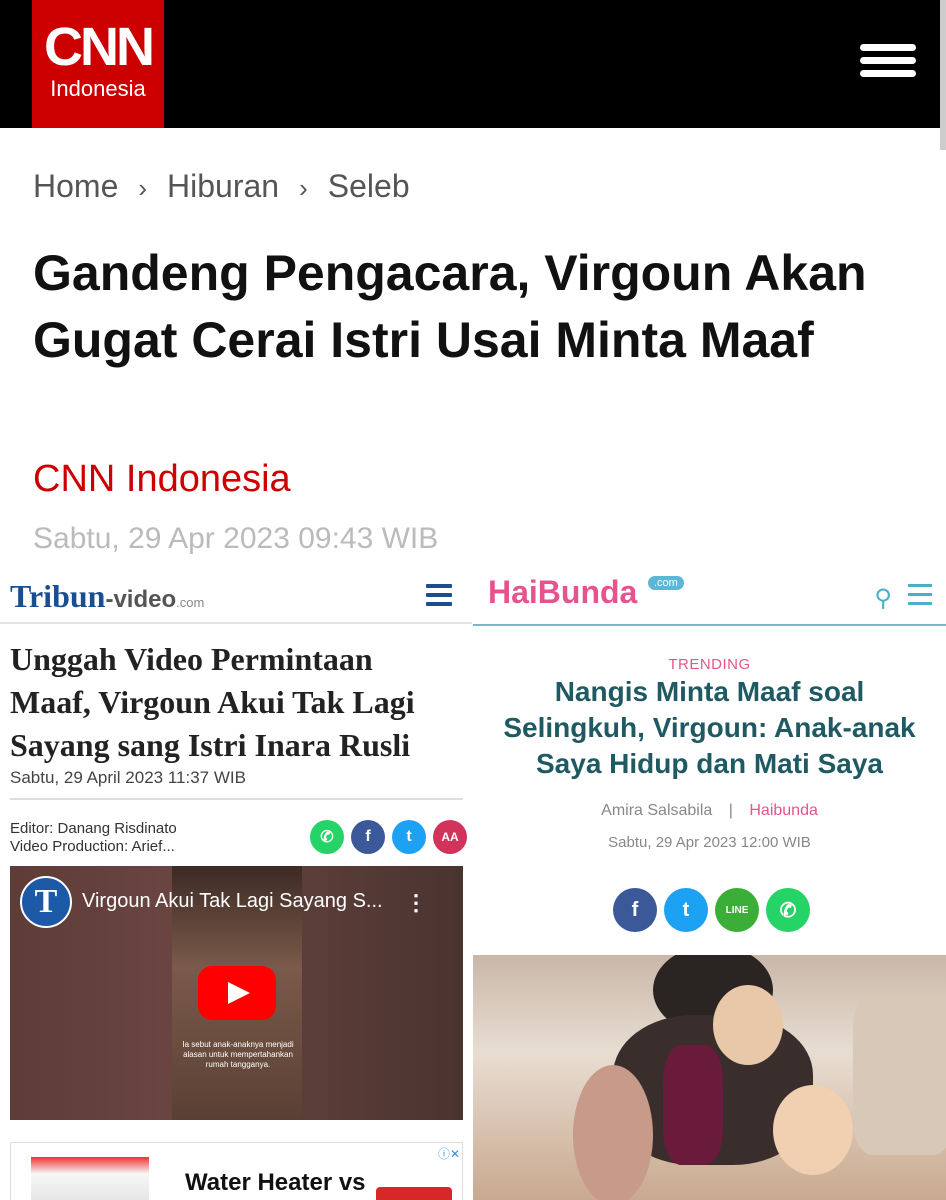 Image resolution: width=946 pixels, height=1200 pixels. I want to click on tribun-logo-com: .com, so click(190, 602).